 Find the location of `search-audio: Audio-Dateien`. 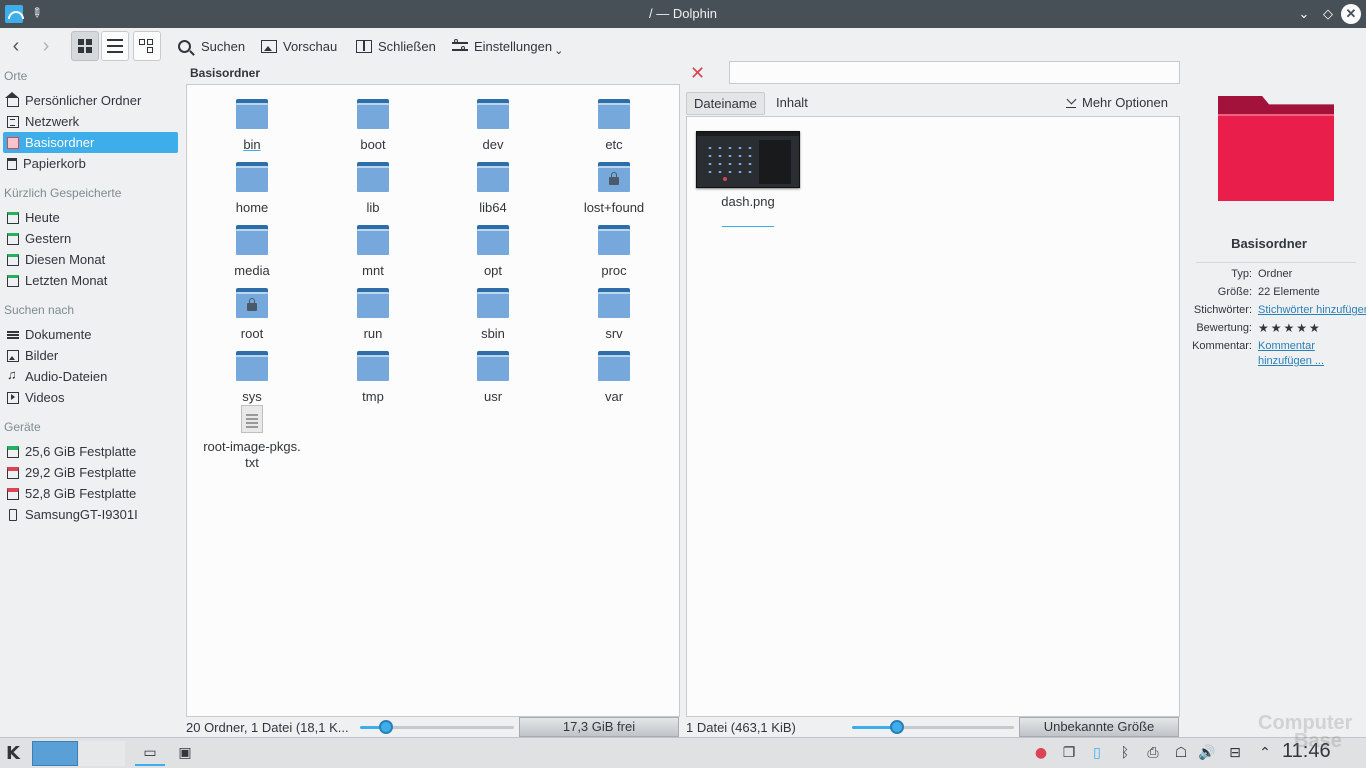

search-audio: Audio-Dateien is located at coordinates (90, 376).